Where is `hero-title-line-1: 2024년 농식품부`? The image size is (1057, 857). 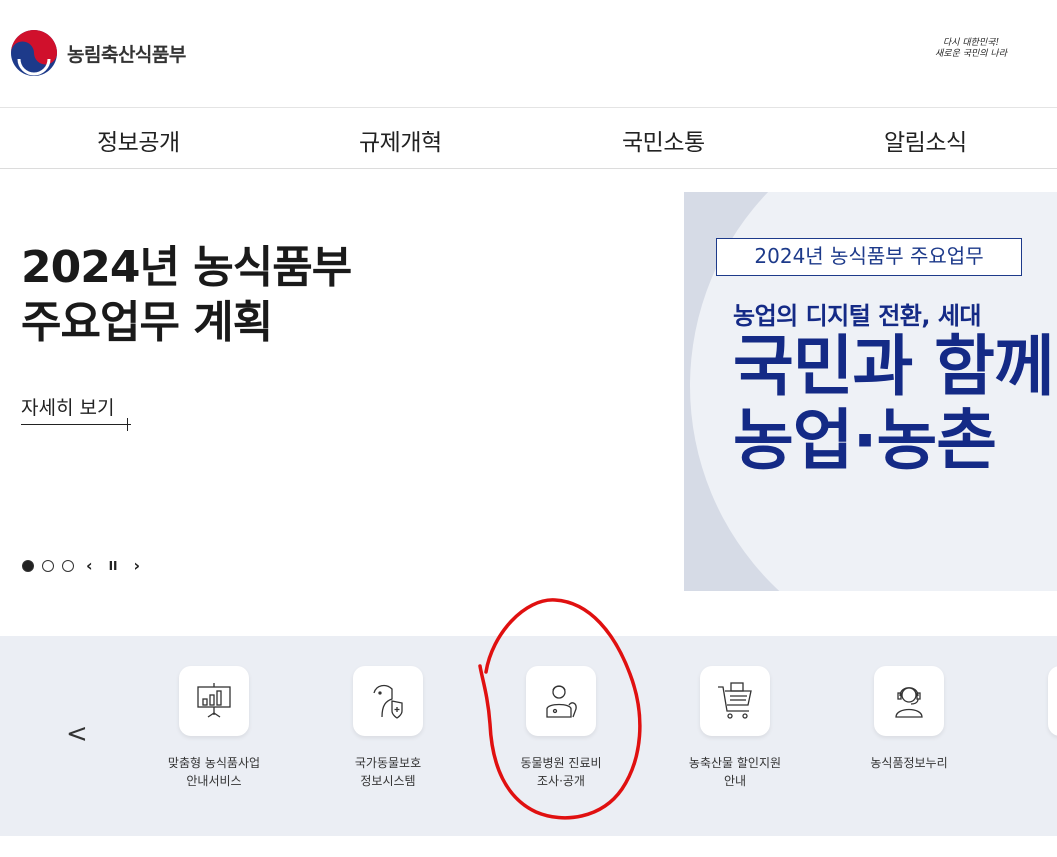
hero-title-line-1: 2024년 농식품부 is located at coordinates (186, 267).